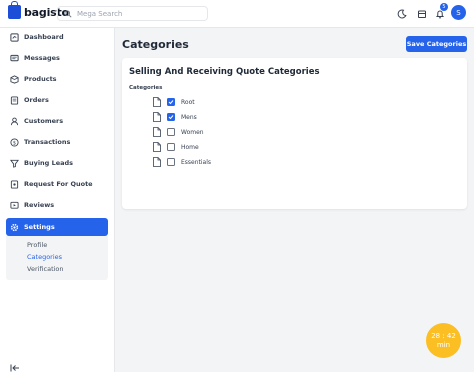 This screenshot has width=474, height=372. What do you see at coordinates (14, 163) in the screenshot?
I see `buying-leads-icon` at bounding box center [14, 163].